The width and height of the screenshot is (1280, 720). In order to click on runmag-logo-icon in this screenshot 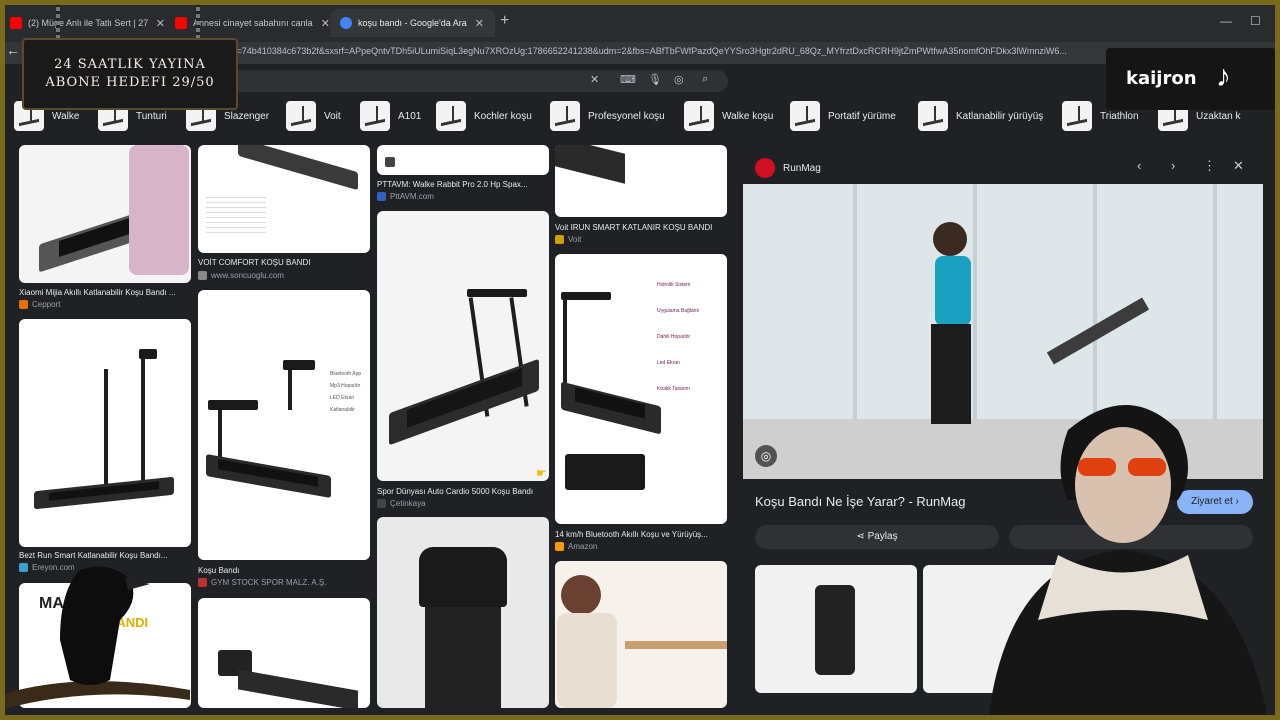, I will do `click(765, 168)`.